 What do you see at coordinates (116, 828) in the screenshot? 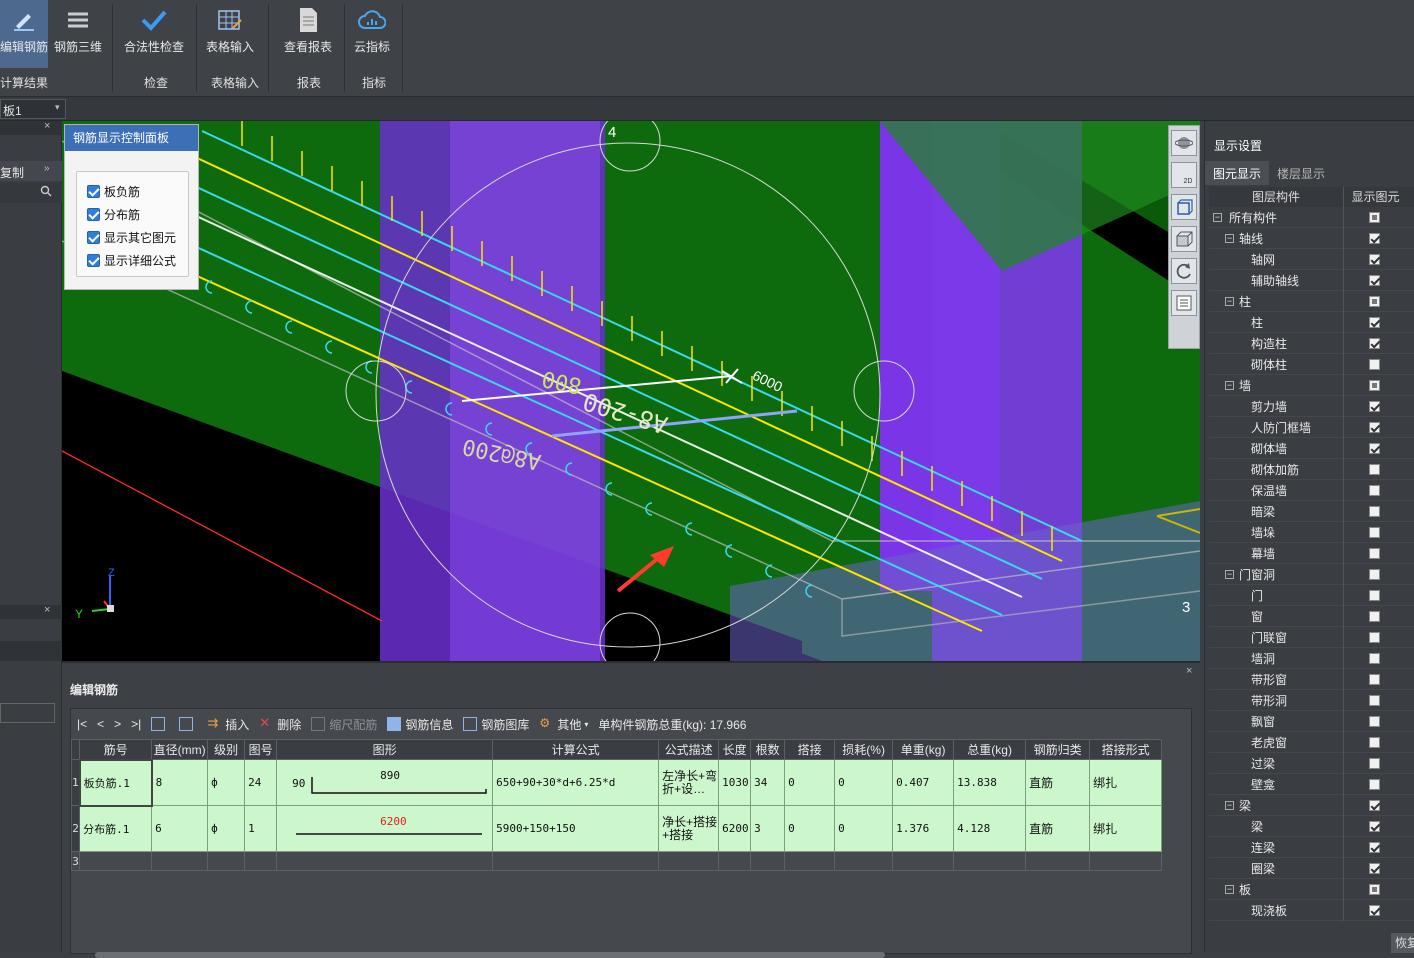
I see `cell-name: 分布筋.1` at bounding box center [116, 828].